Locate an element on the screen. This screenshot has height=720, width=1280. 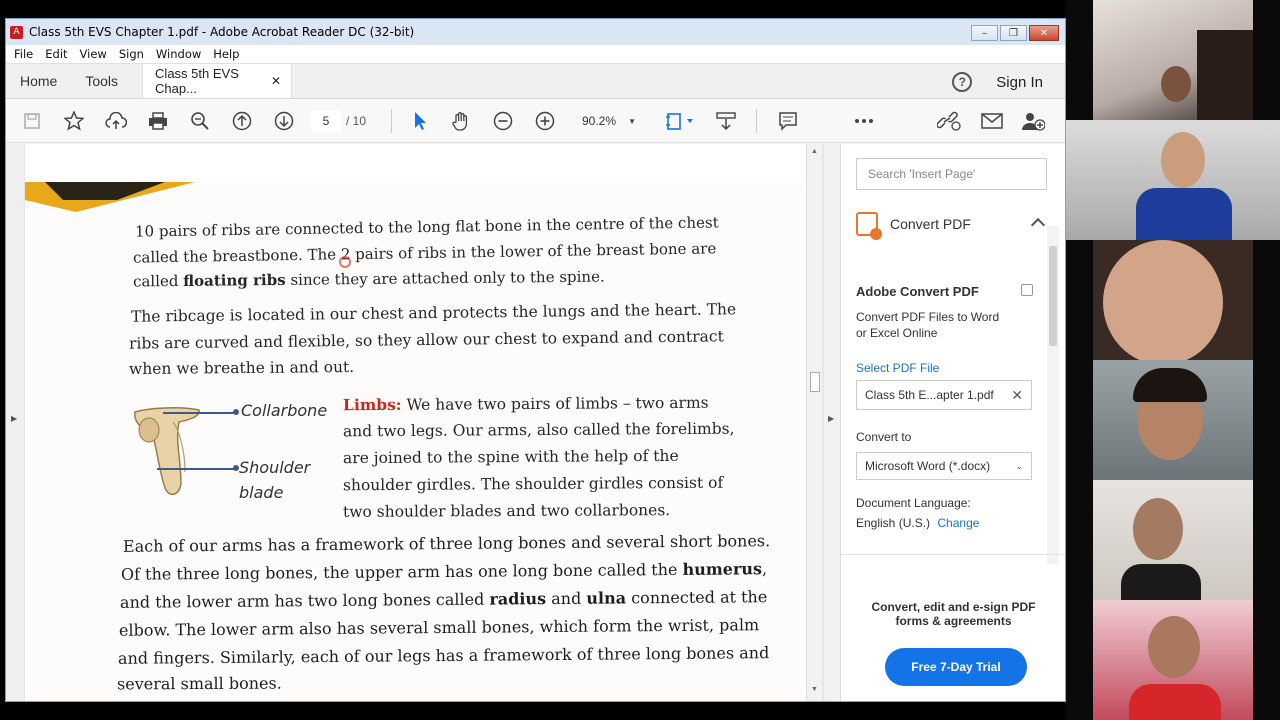
copy-icon is located at coordinates (1027, 290).